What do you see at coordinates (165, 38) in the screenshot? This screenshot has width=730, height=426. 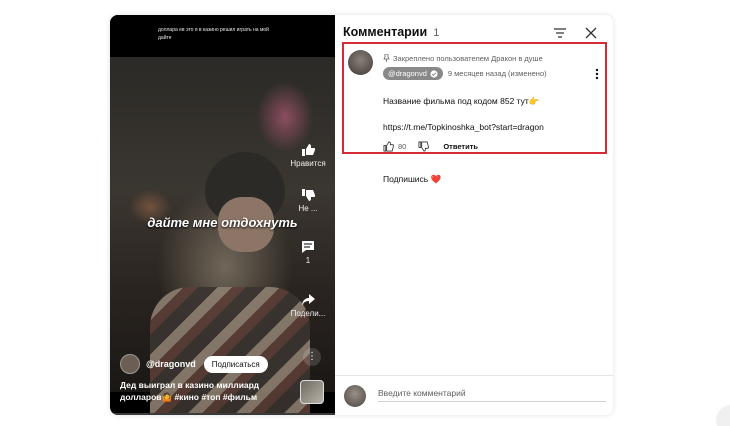 I see `video-top-caption-line2: дайте` at bounding box center [165, 38].